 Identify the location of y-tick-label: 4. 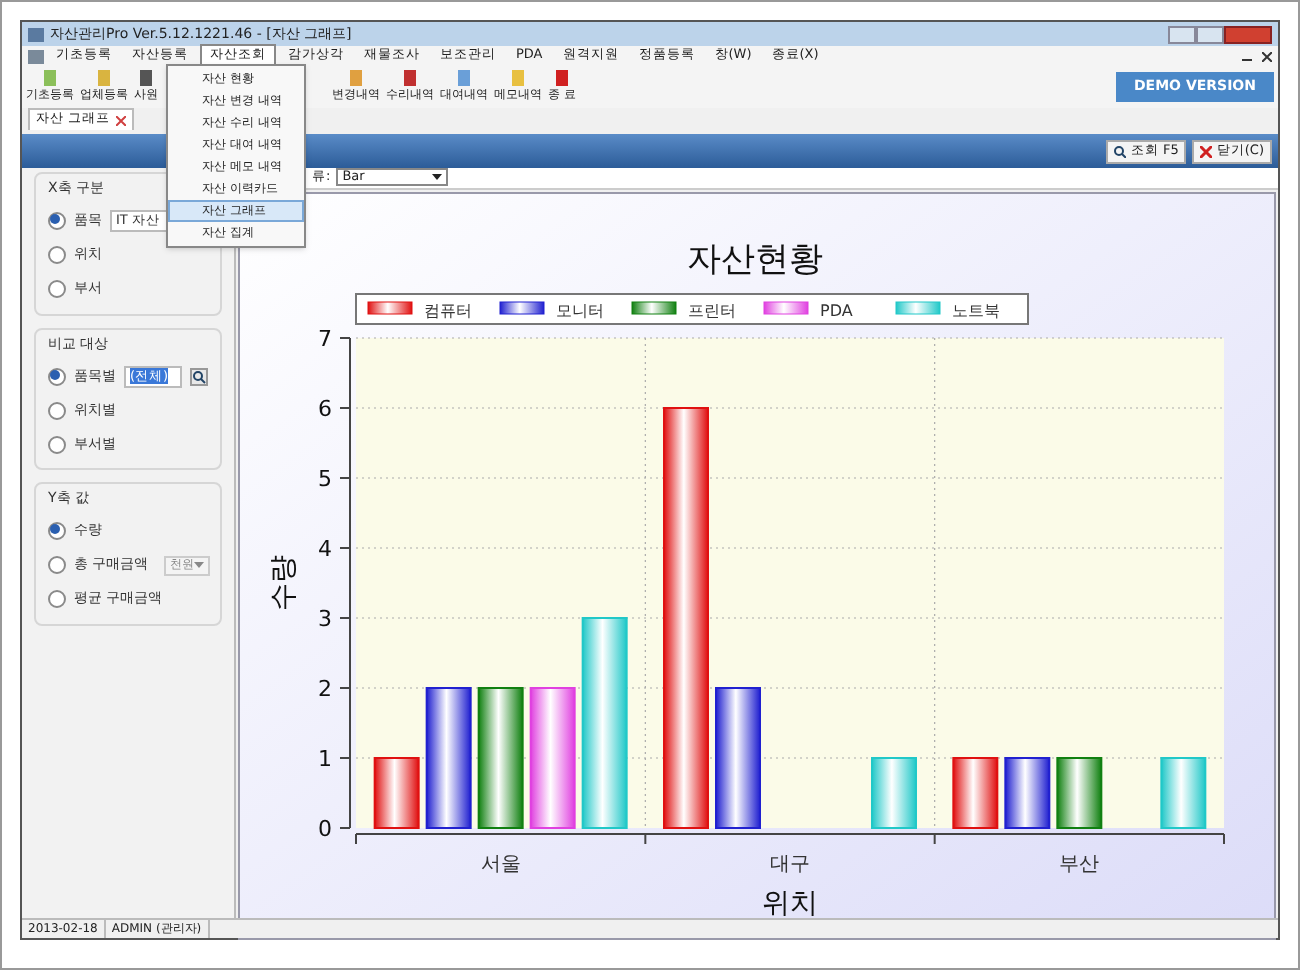
(325, 548).